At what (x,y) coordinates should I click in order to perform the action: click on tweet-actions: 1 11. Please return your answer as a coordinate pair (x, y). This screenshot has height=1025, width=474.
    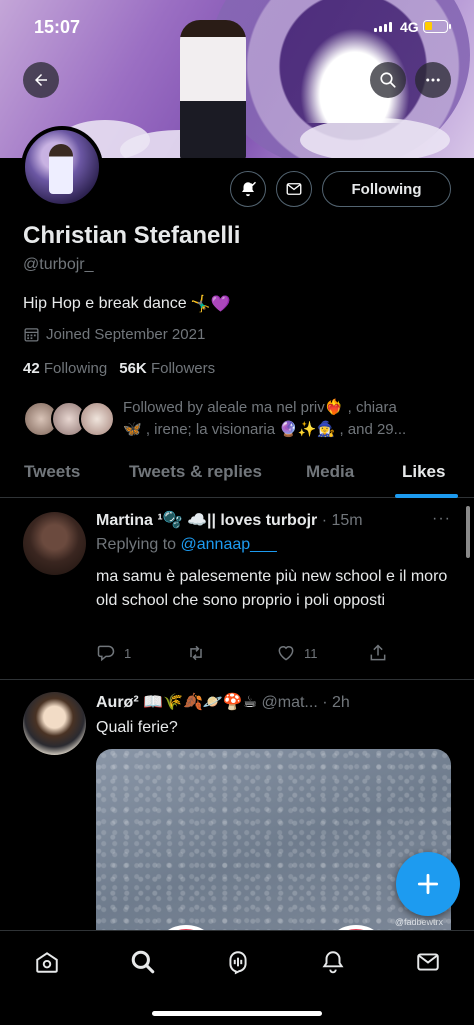
    Looking at the image, I should click on (246, 654).